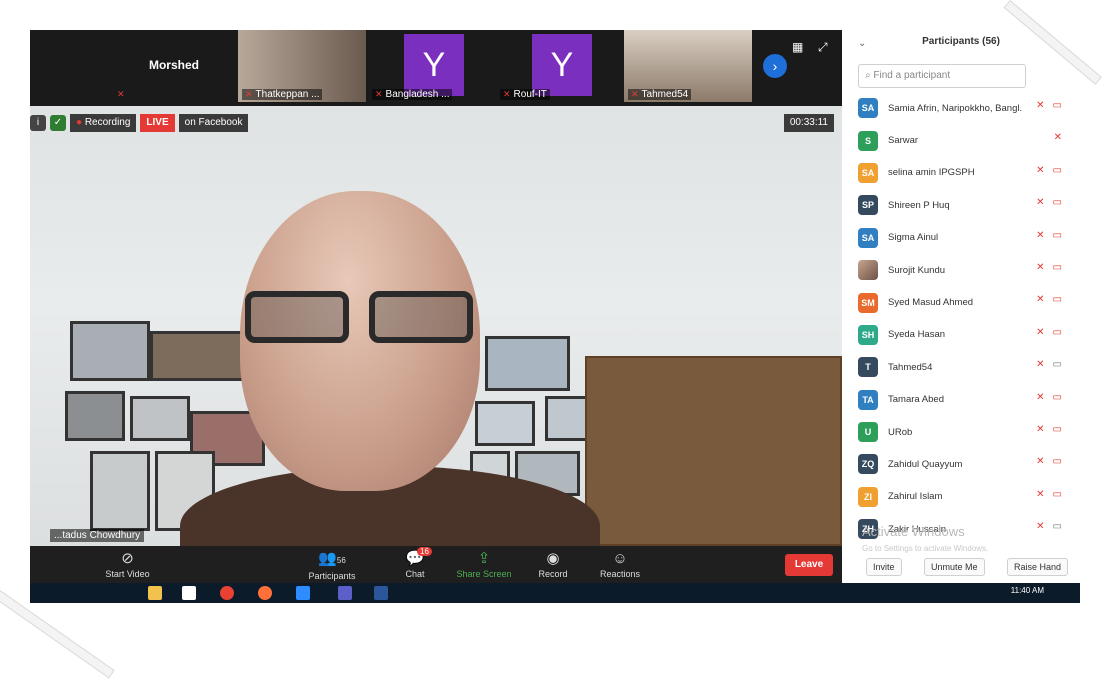 The height and width of the screenshot is (679, 1110). Describe the element at coordinates (189, 593) in the screenshot. I see `store-icon` at that location.